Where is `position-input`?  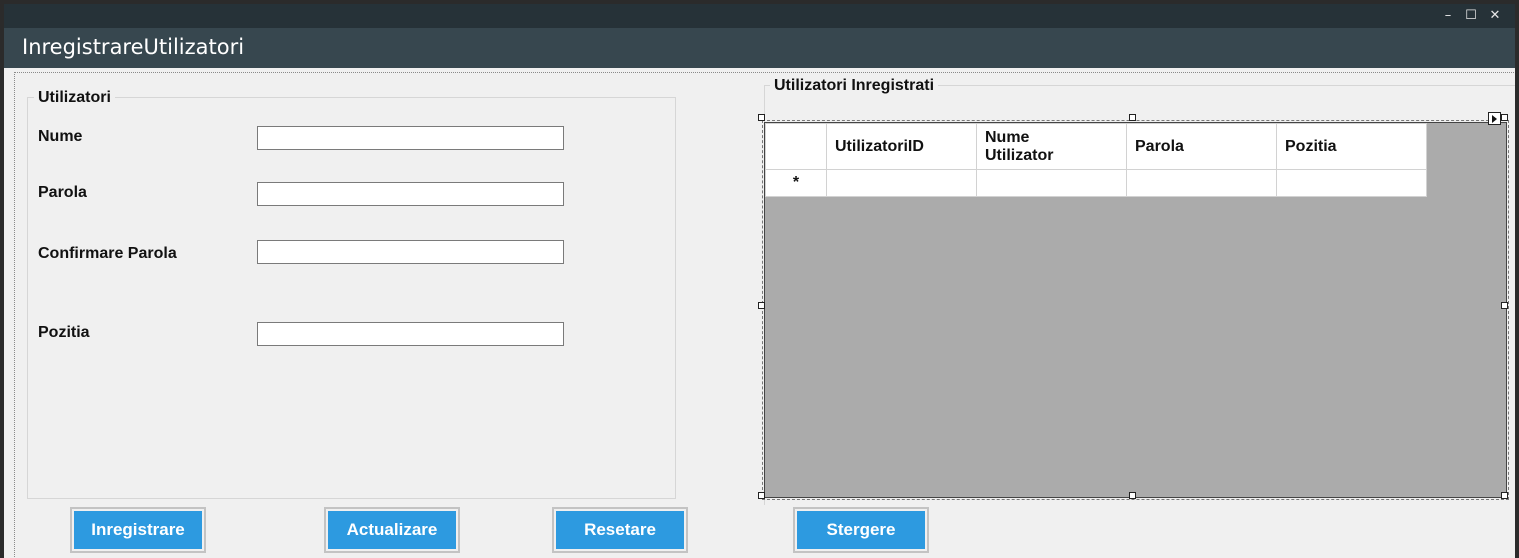
position-input is located at coordinates (410, 334).